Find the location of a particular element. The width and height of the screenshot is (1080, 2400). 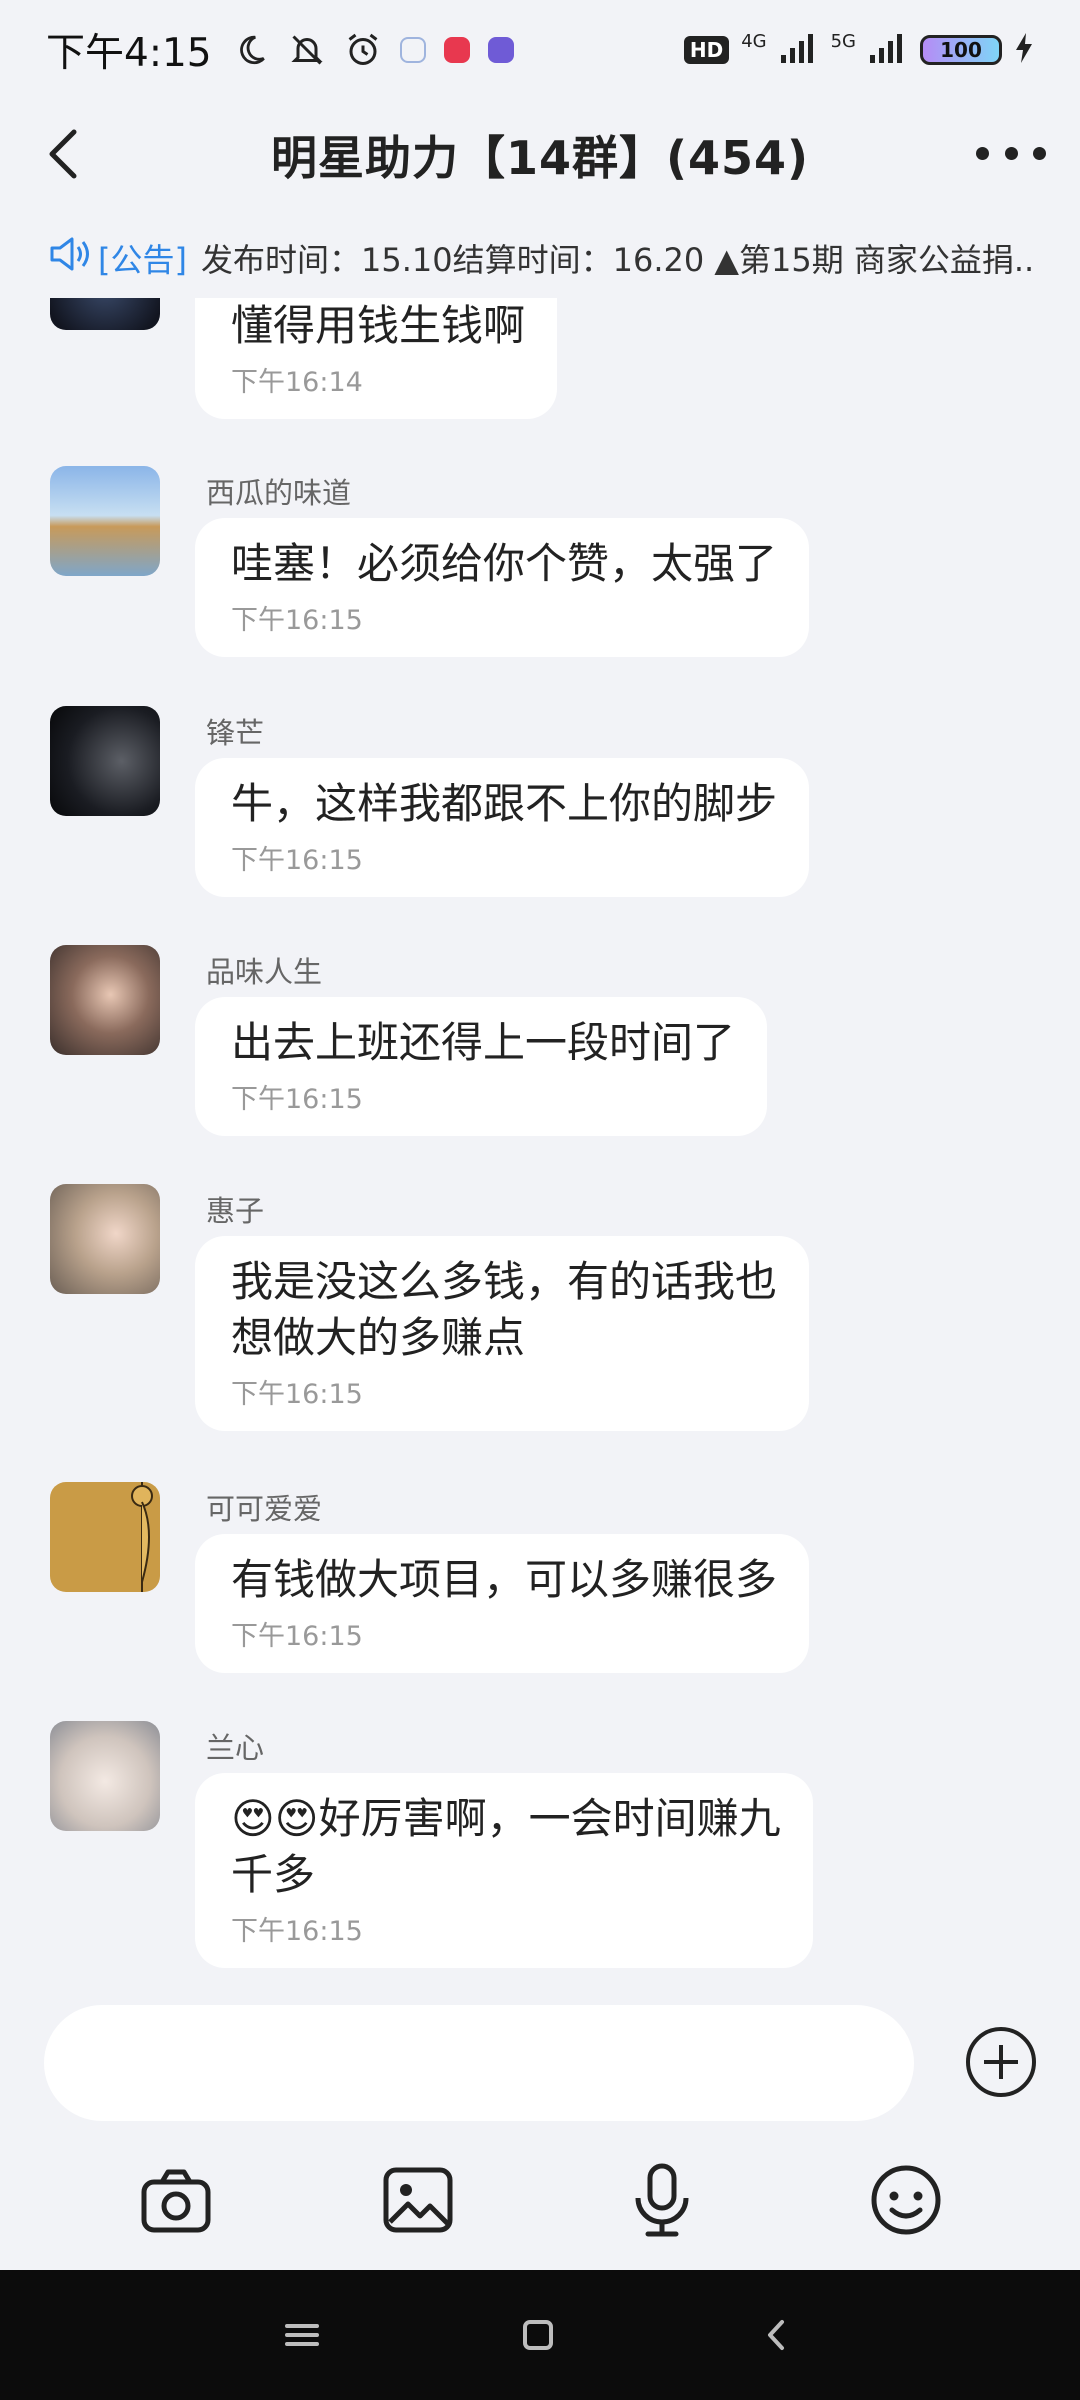

menu-icon is located at coordinates (302, 2335).